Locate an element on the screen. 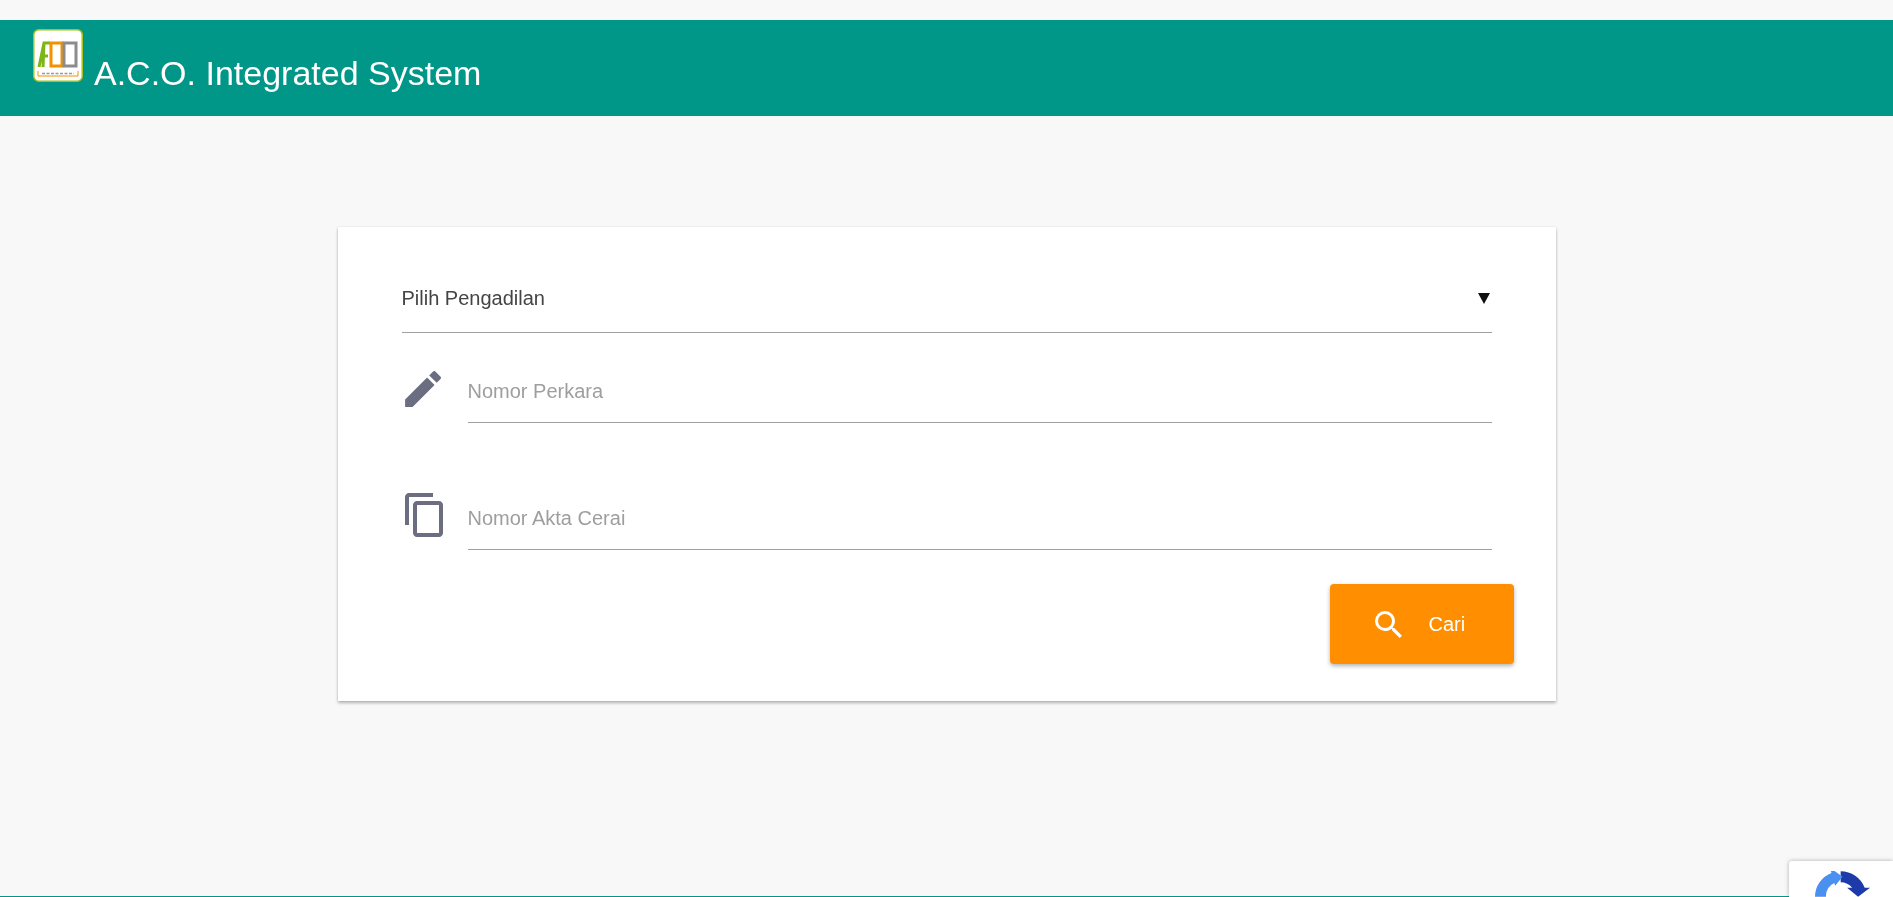  copy-icon is located at coordinates (423, 515).